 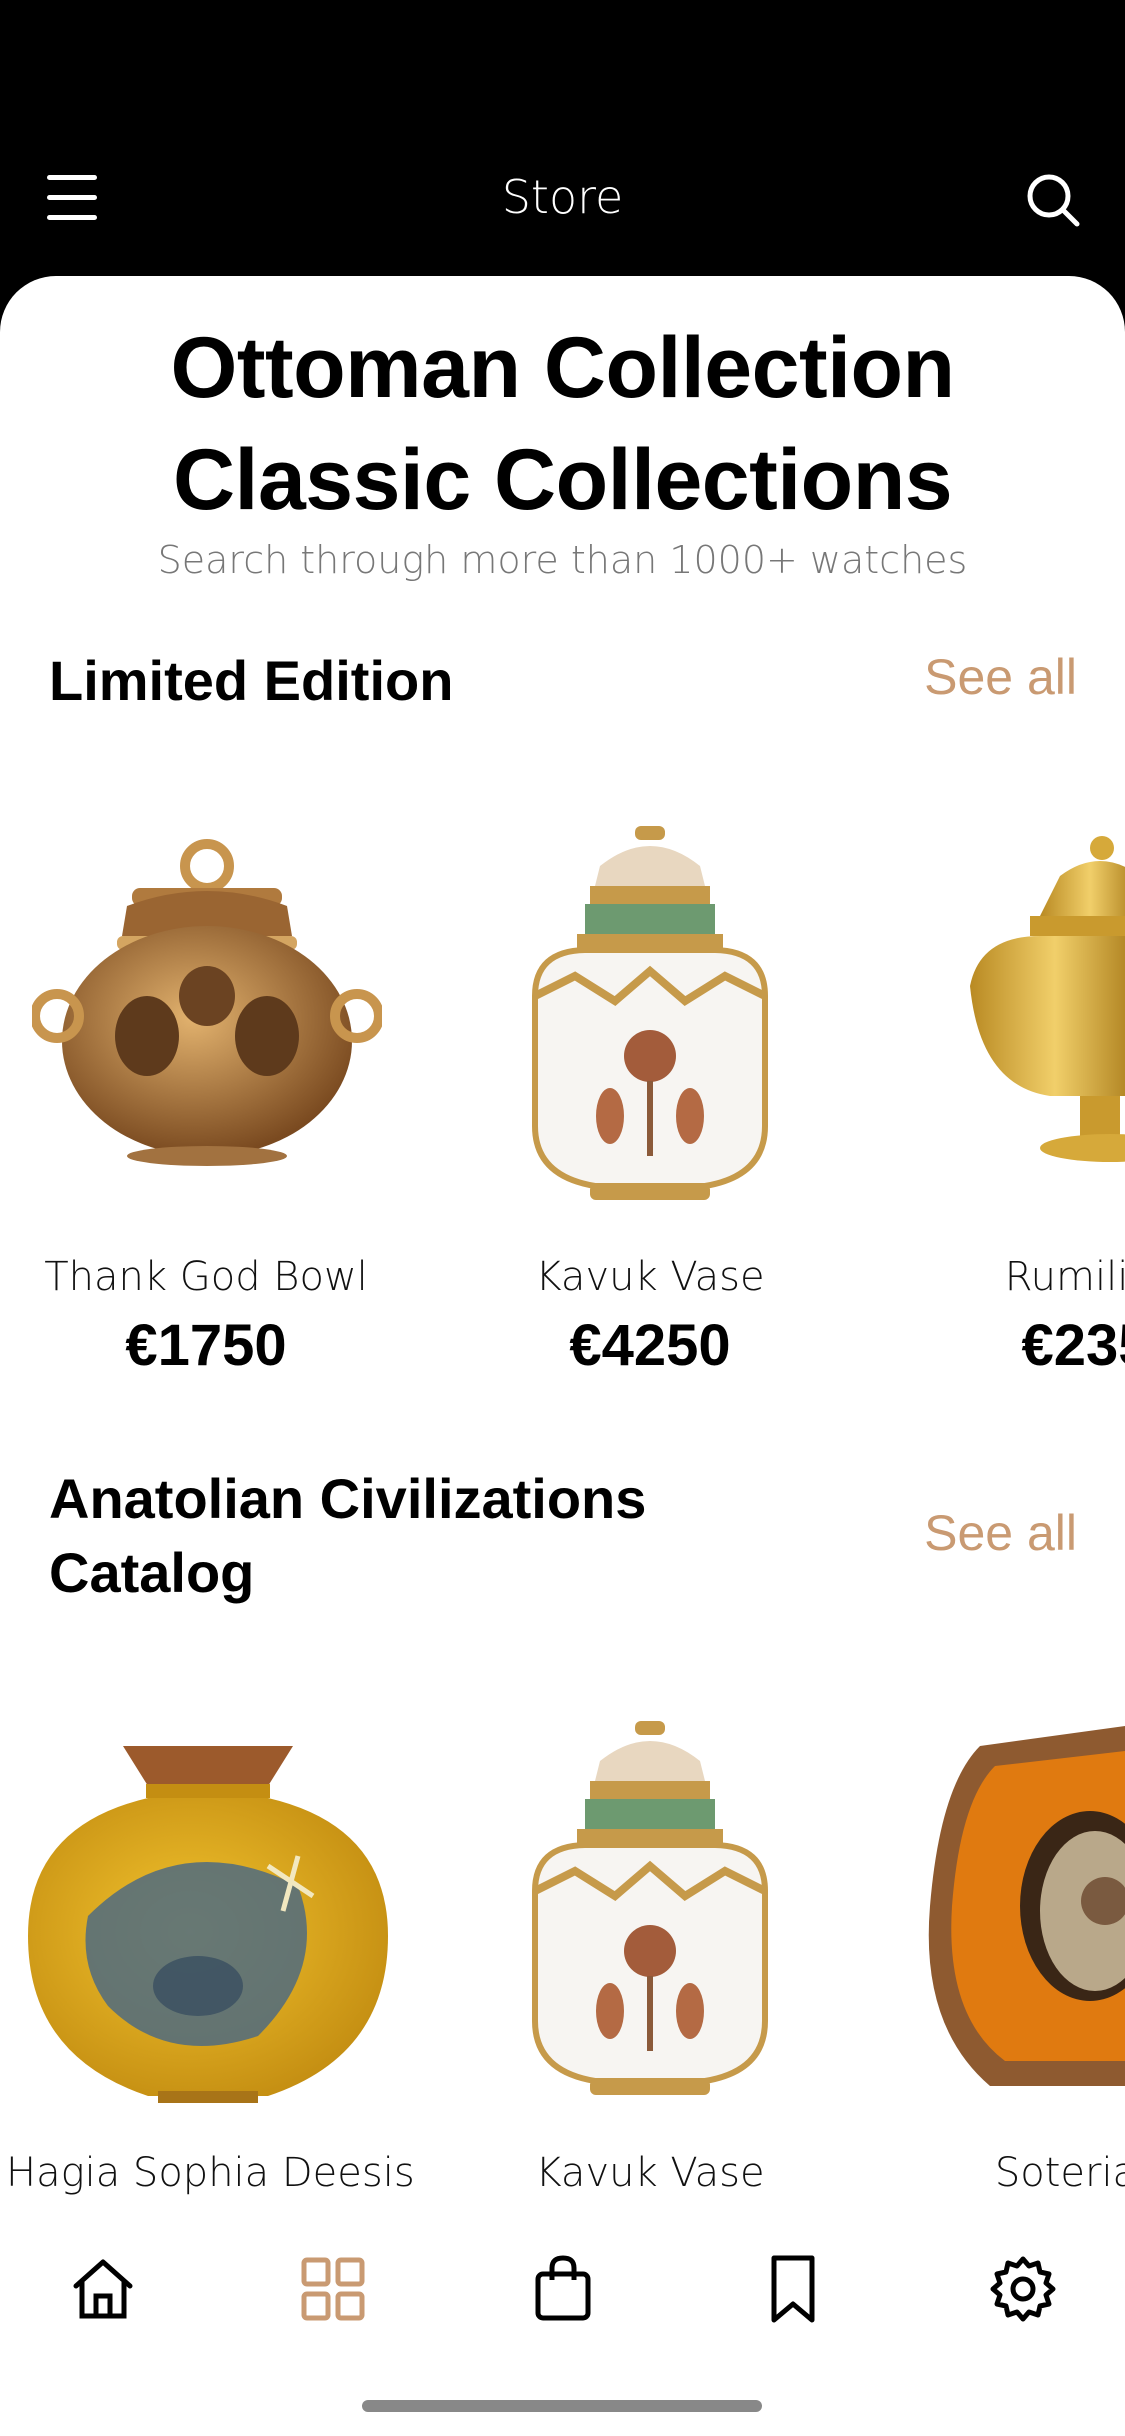 I want to click on settings-icon, so click(x=1023, y=2289).